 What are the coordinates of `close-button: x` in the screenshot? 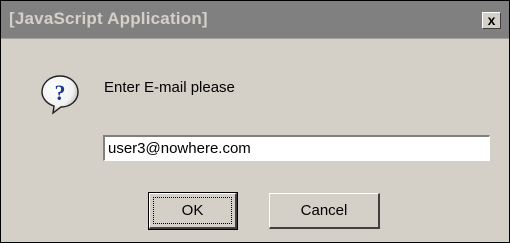 It's located at (491, 20).